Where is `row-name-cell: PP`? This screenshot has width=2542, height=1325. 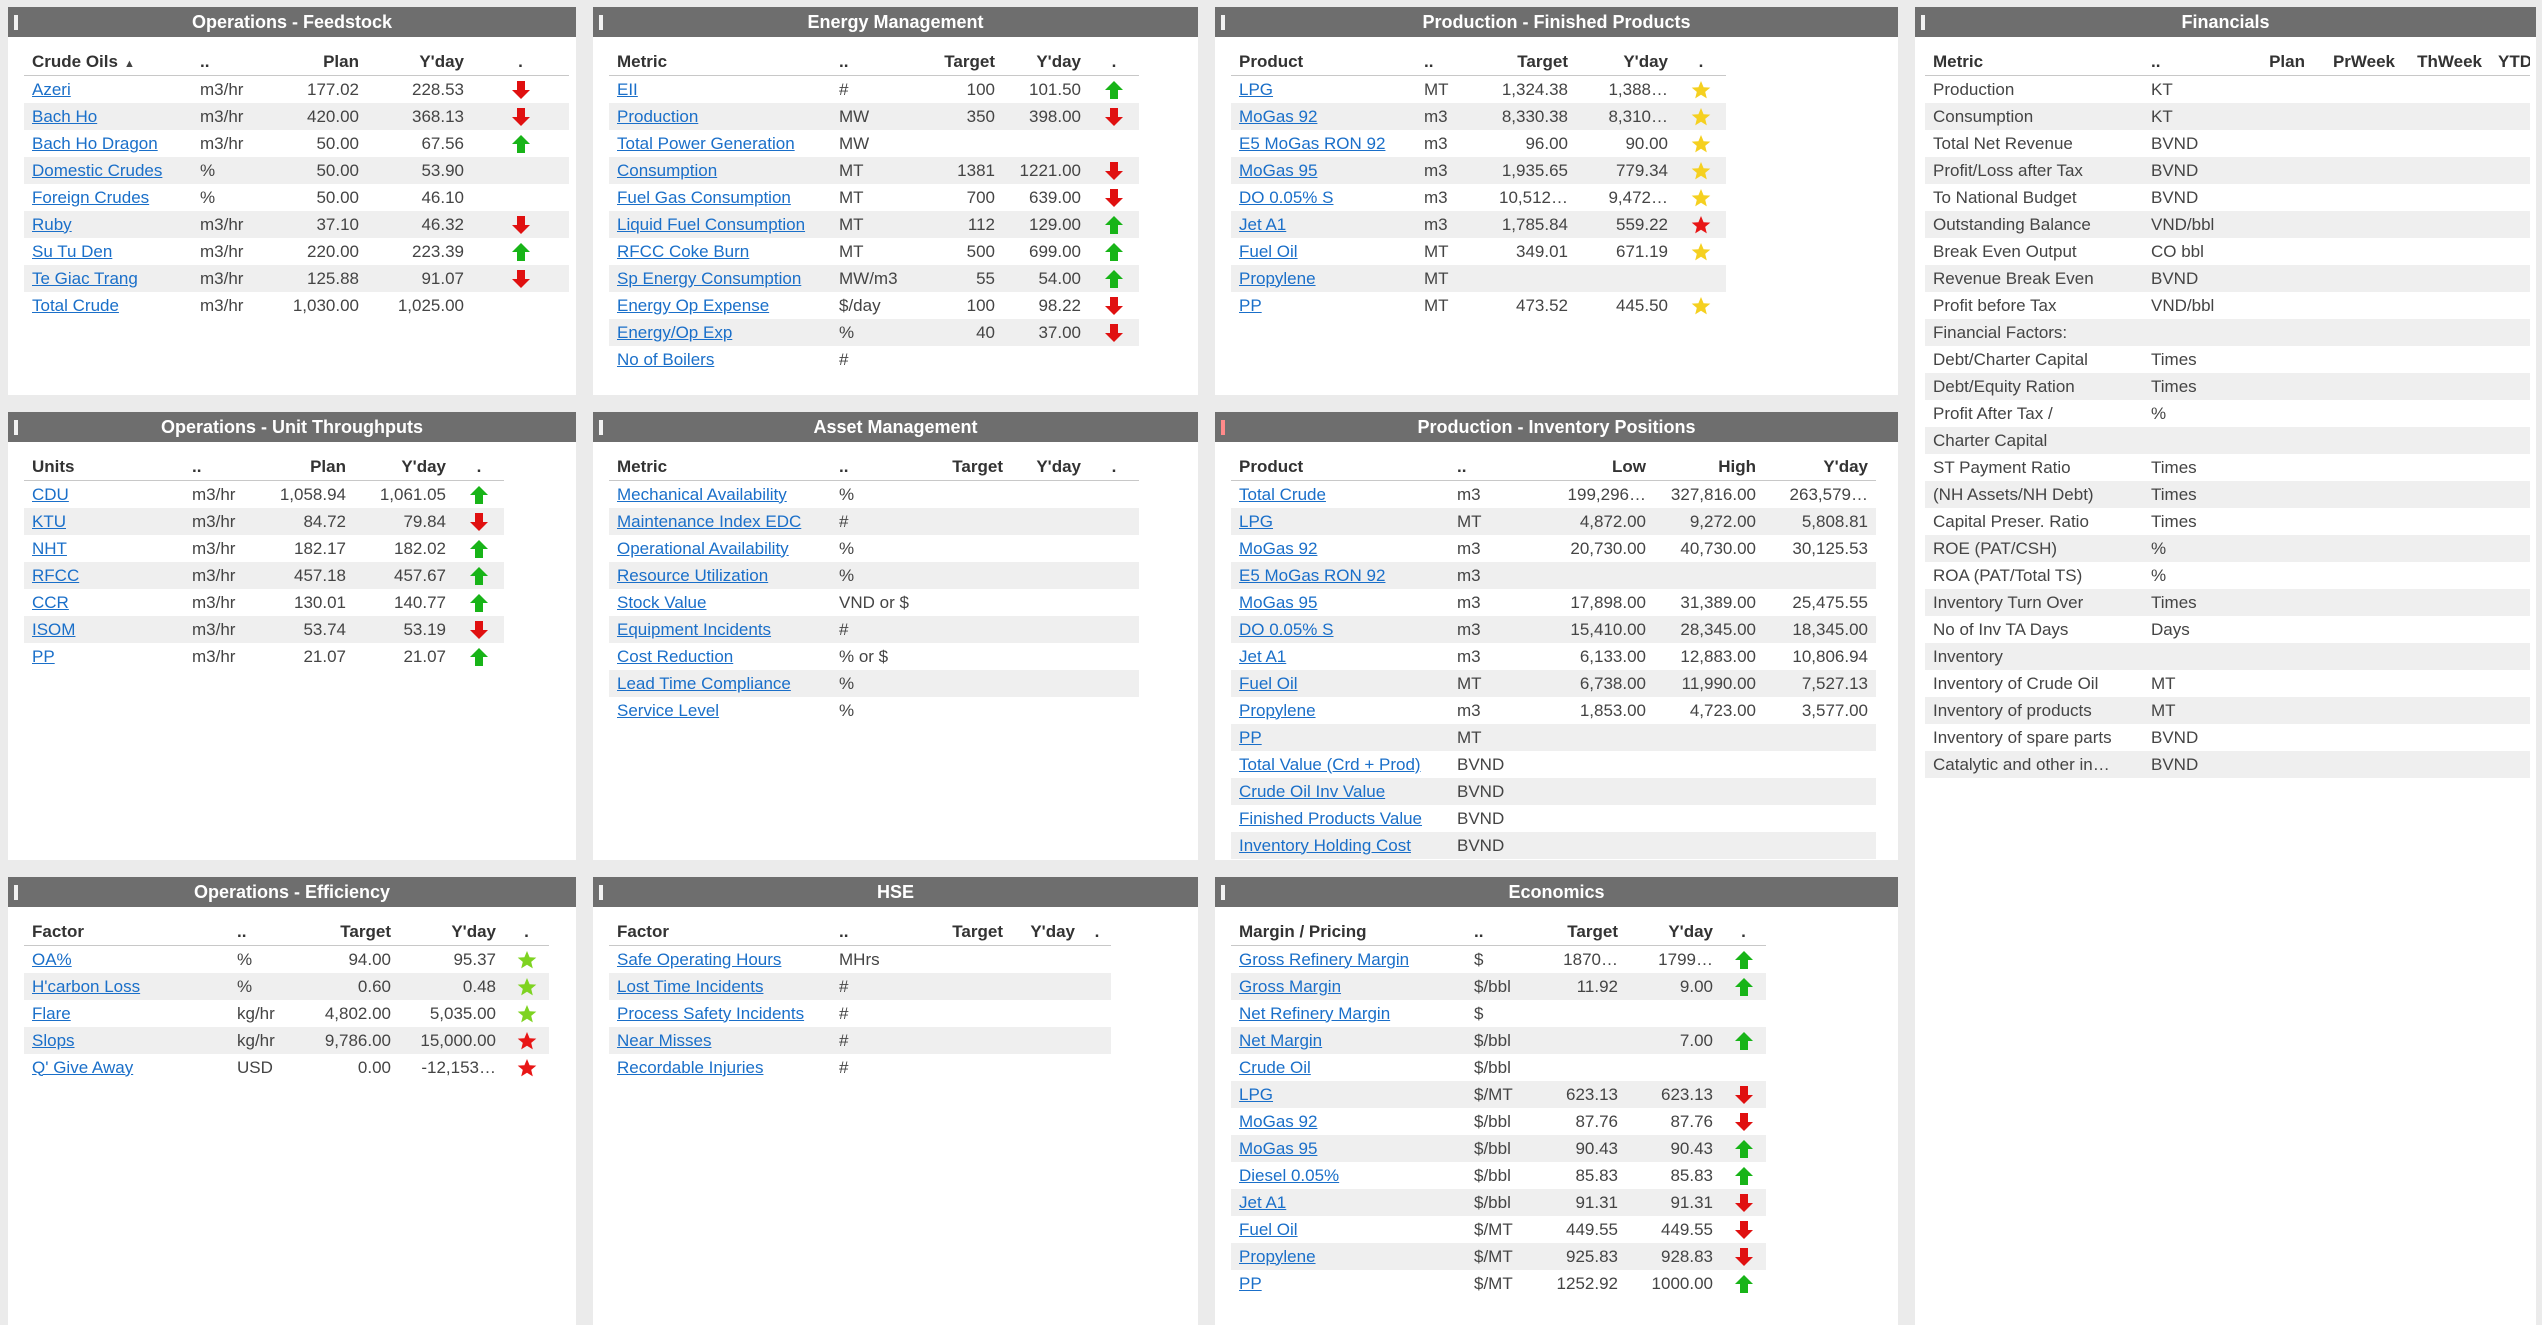
row-name-cell: PP is located at coordinates (1348, 1283).